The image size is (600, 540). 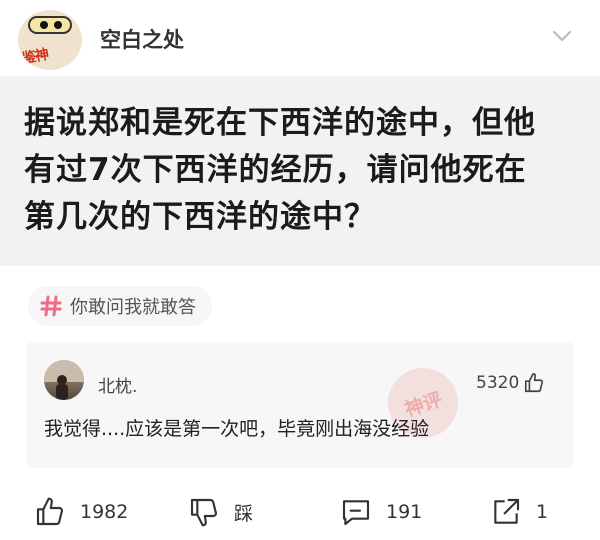 I want to click on comment-like-button: 5320, so click(x=510, y=383).